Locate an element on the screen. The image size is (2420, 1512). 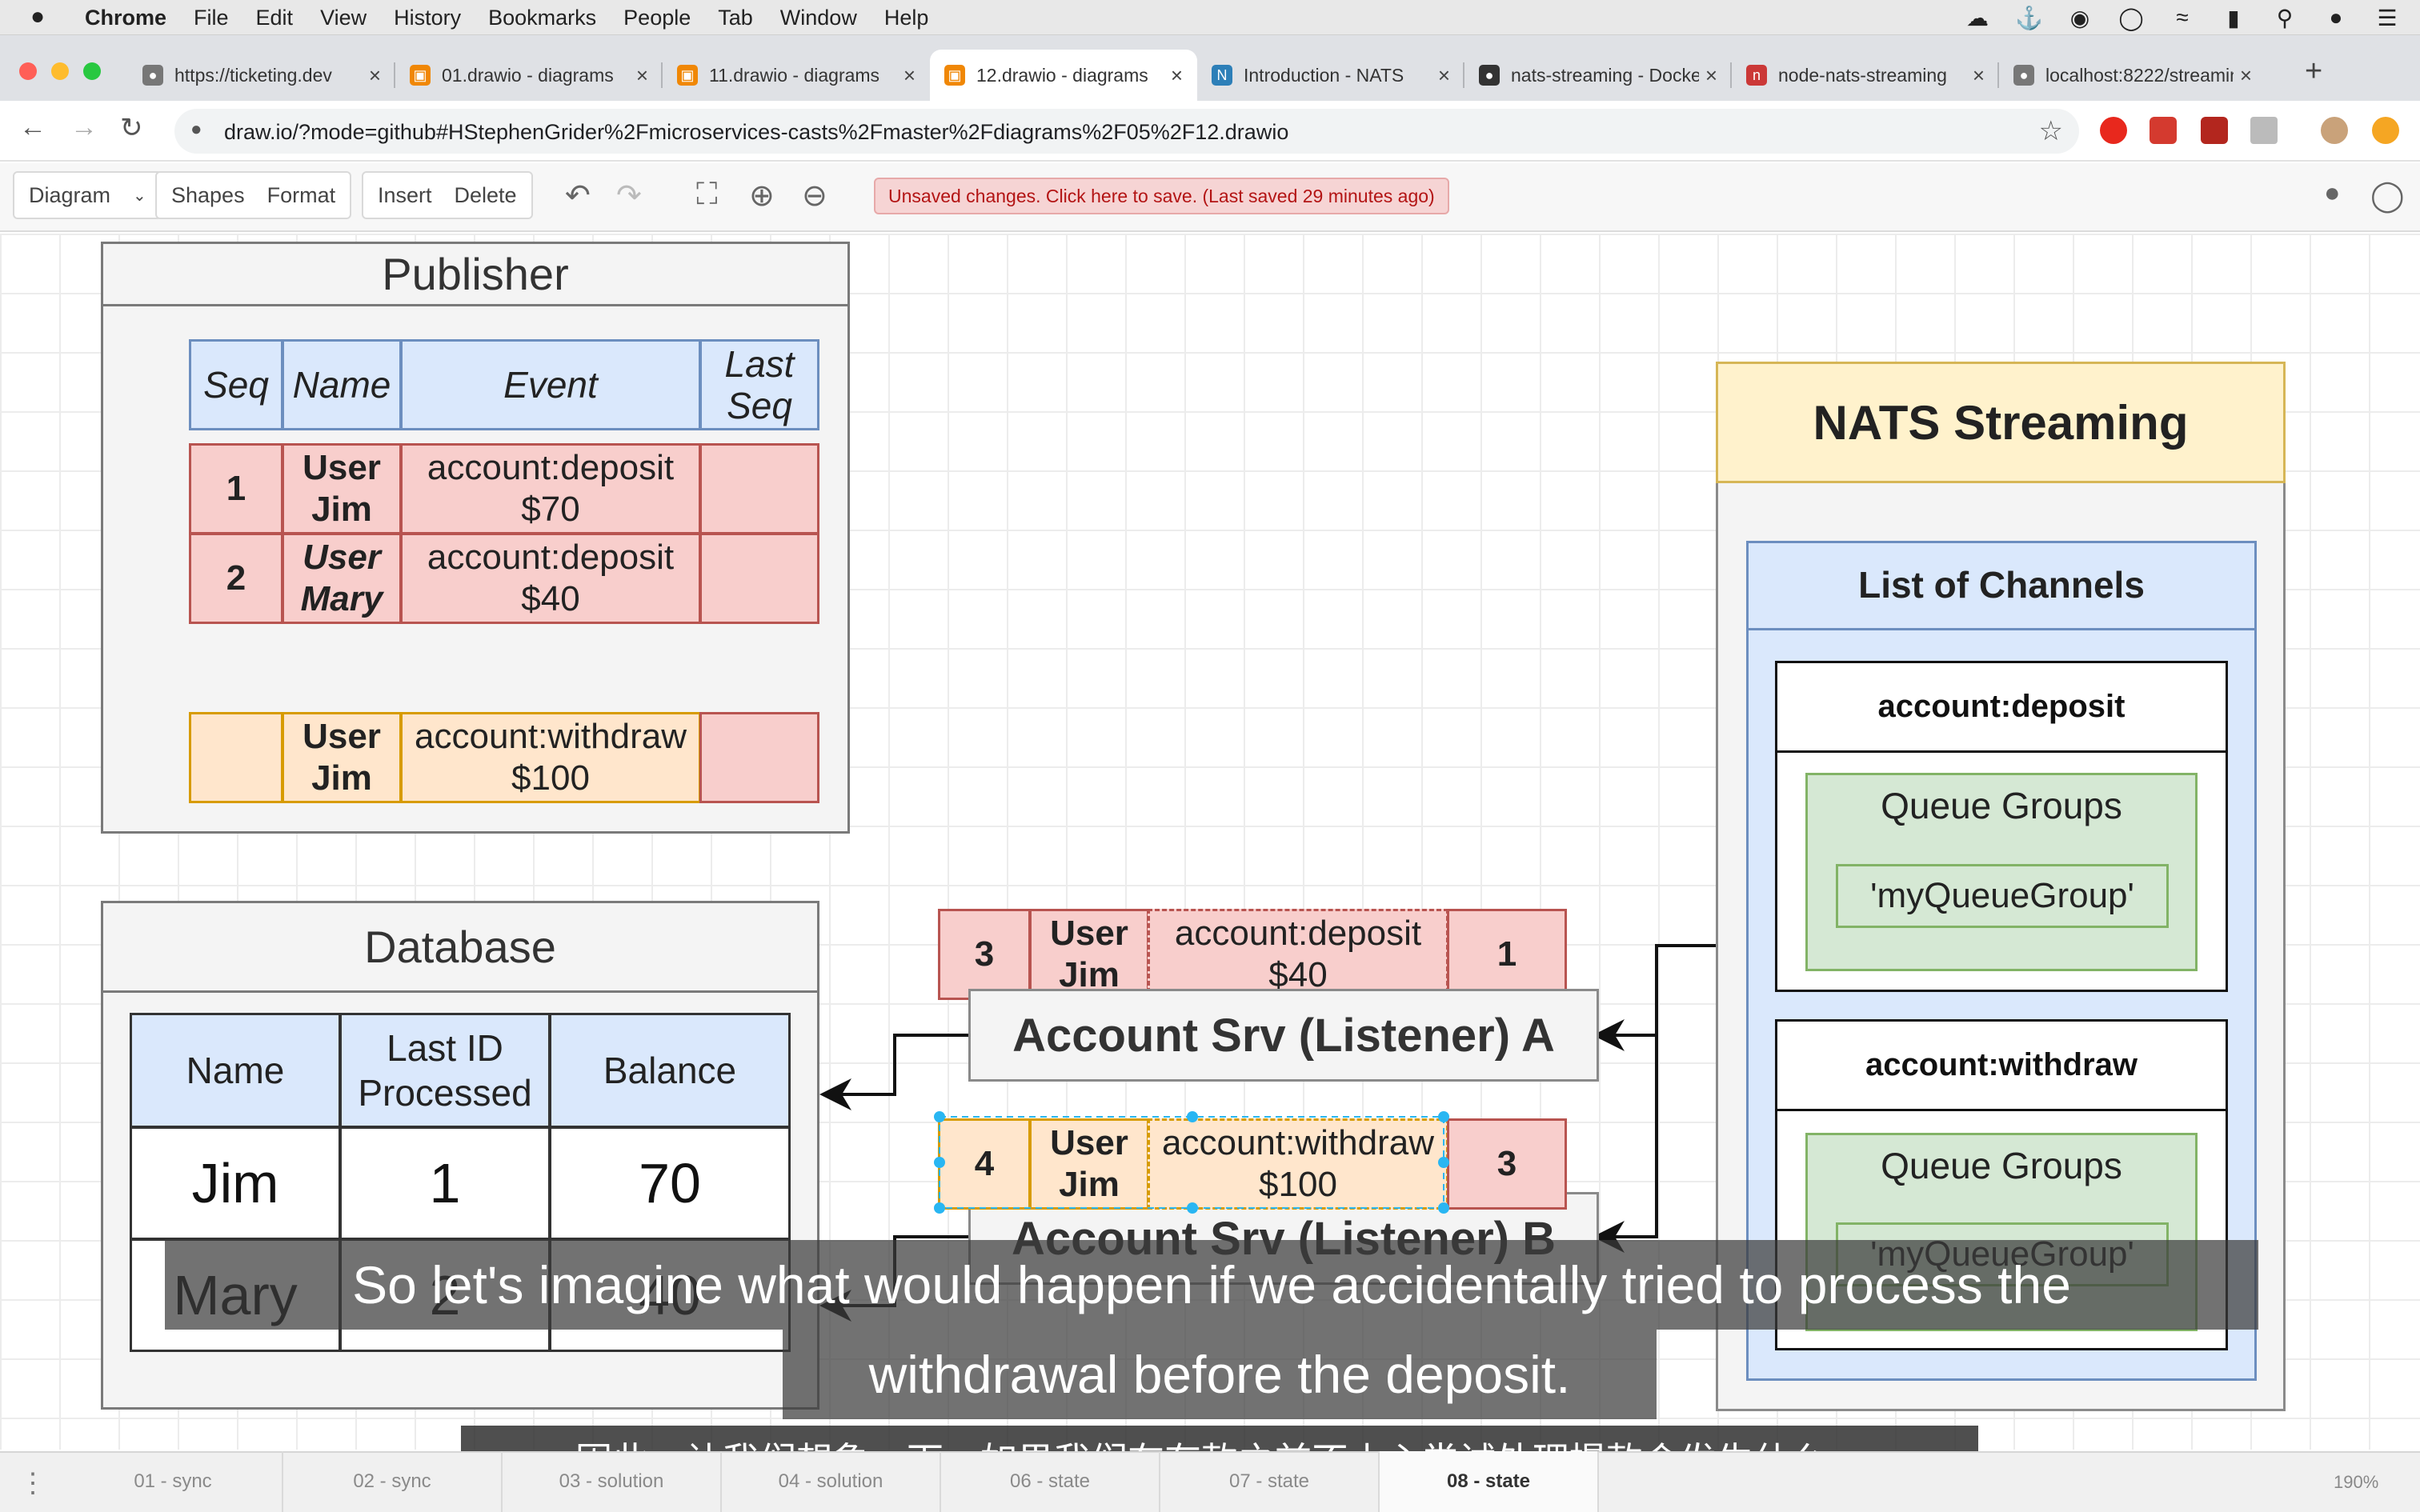
publisher-row3-seq is located at coordinates (236, 757).